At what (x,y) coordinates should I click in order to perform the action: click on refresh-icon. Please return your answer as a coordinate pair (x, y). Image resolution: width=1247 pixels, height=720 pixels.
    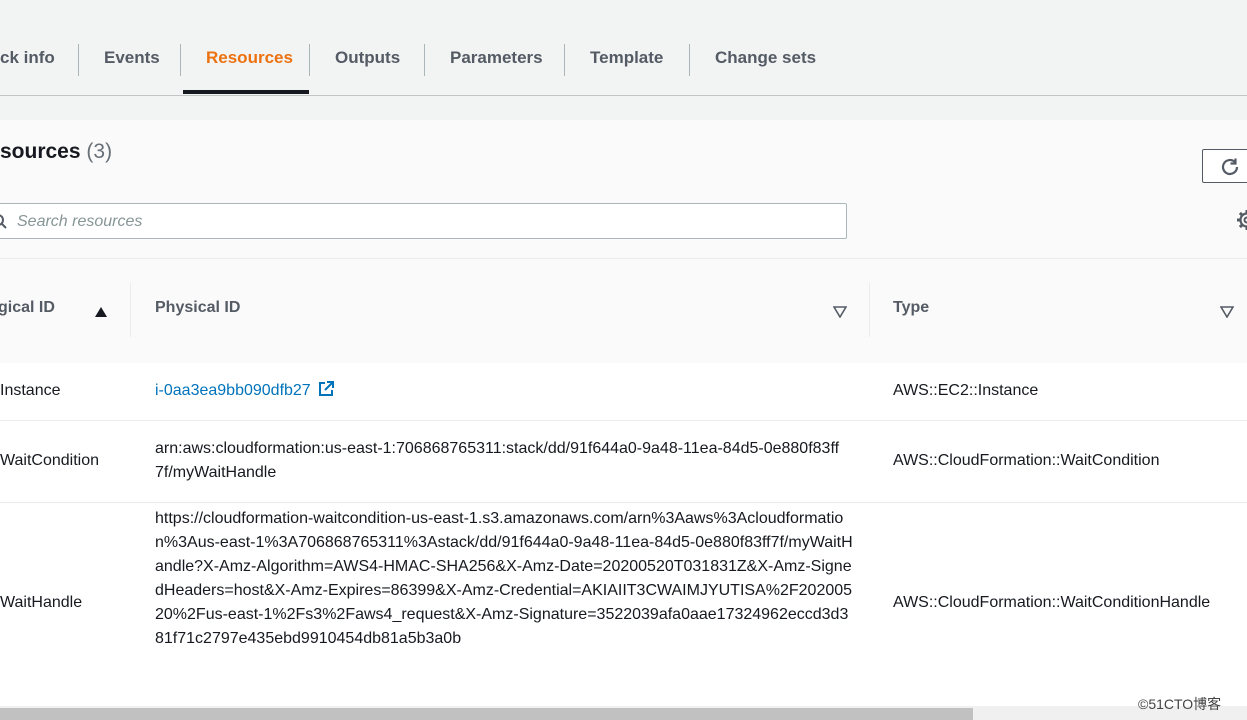
    Looking at the image, I should click on (1230, 167).